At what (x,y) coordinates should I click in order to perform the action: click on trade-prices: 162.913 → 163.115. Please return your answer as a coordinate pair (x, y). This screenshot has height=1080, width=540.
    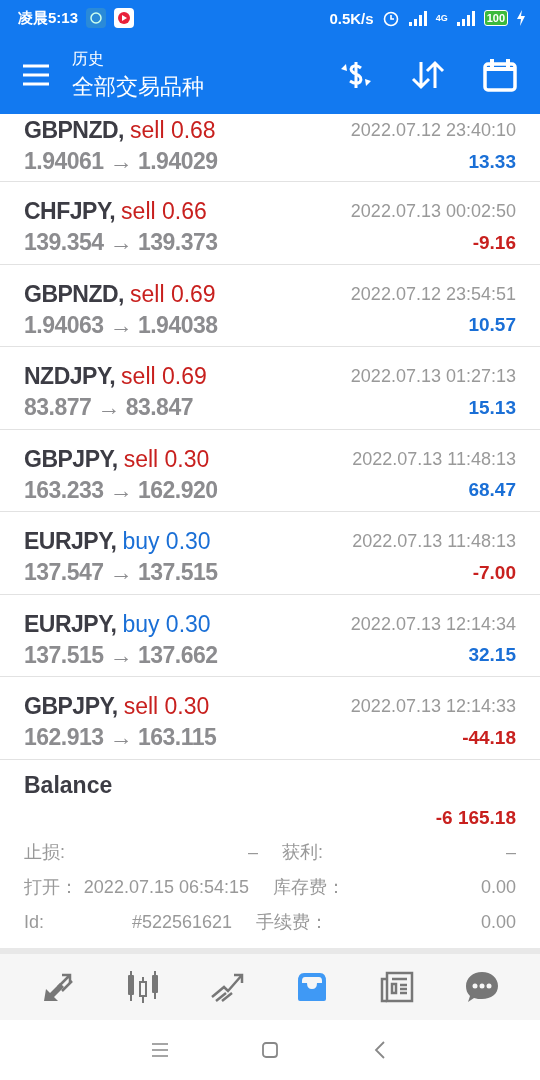
    Looking at the image, I should click on (121, 737).